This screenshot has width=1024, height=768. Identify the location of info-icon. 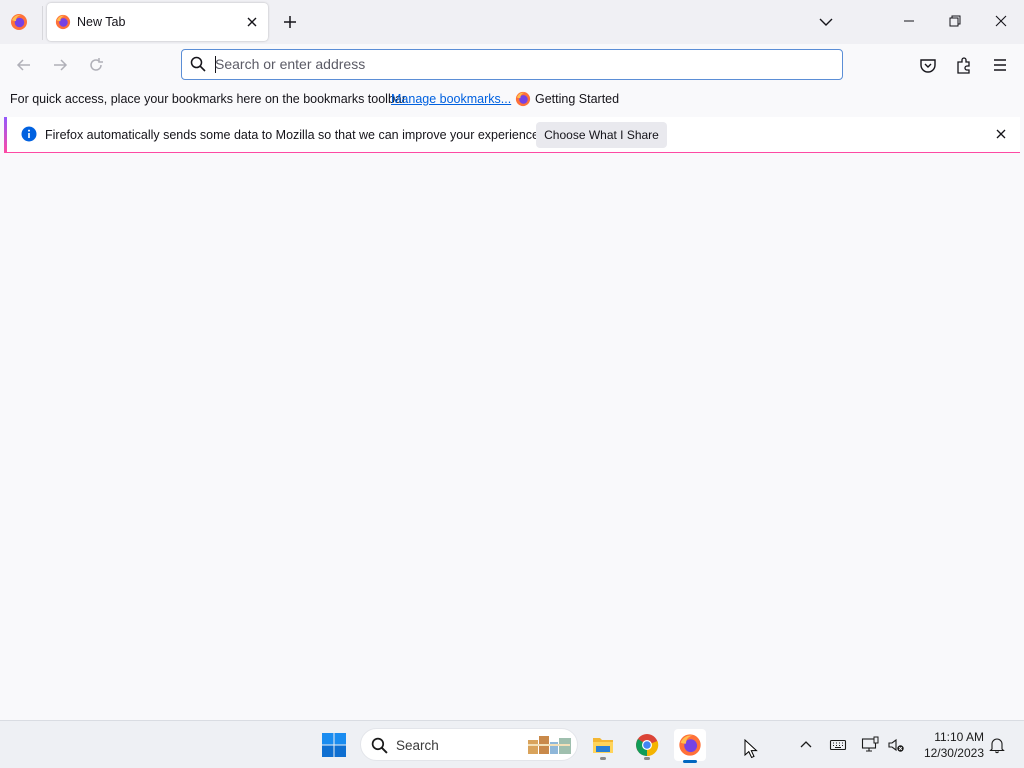
(29, 134).